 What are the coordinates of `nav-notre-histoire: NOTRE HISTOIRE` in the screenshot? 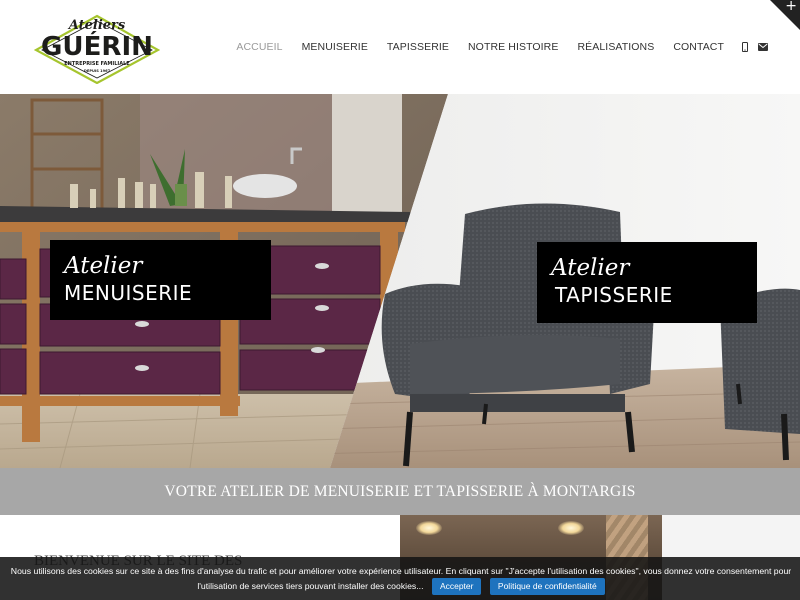 It's located at (513, 47).